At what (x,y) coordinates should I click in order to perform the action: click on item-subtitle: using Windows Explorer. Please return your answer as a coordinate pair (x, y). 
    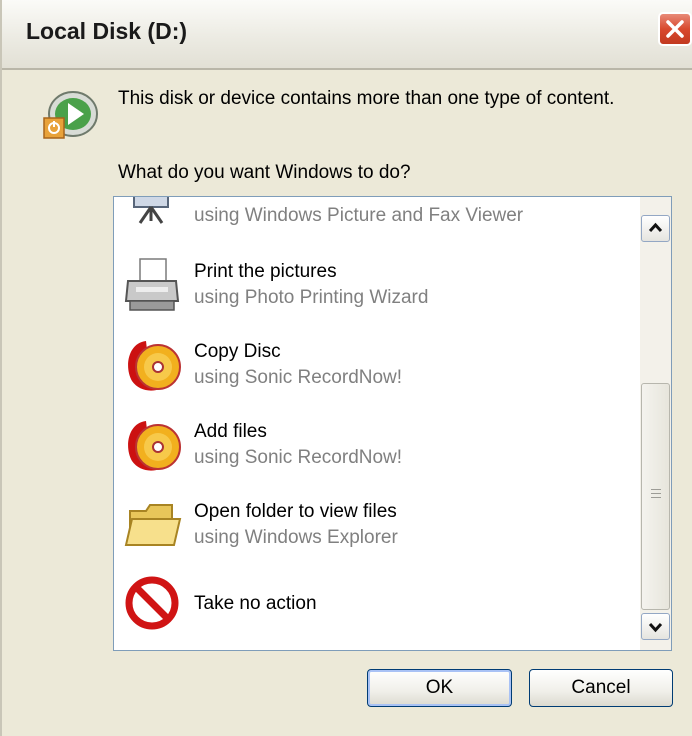
    Looking at the image, I should click on (296, 537).